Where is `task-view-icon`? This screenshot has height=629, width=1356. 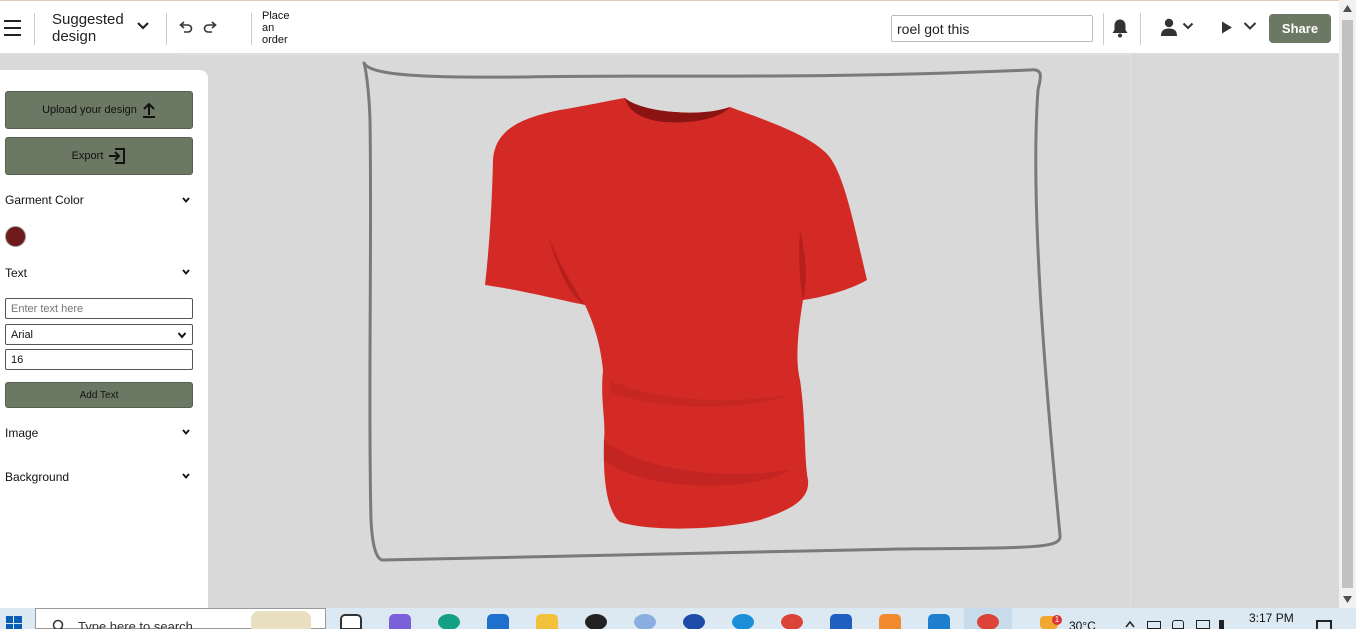 task-view-icon is located at coordinates (351, 621).